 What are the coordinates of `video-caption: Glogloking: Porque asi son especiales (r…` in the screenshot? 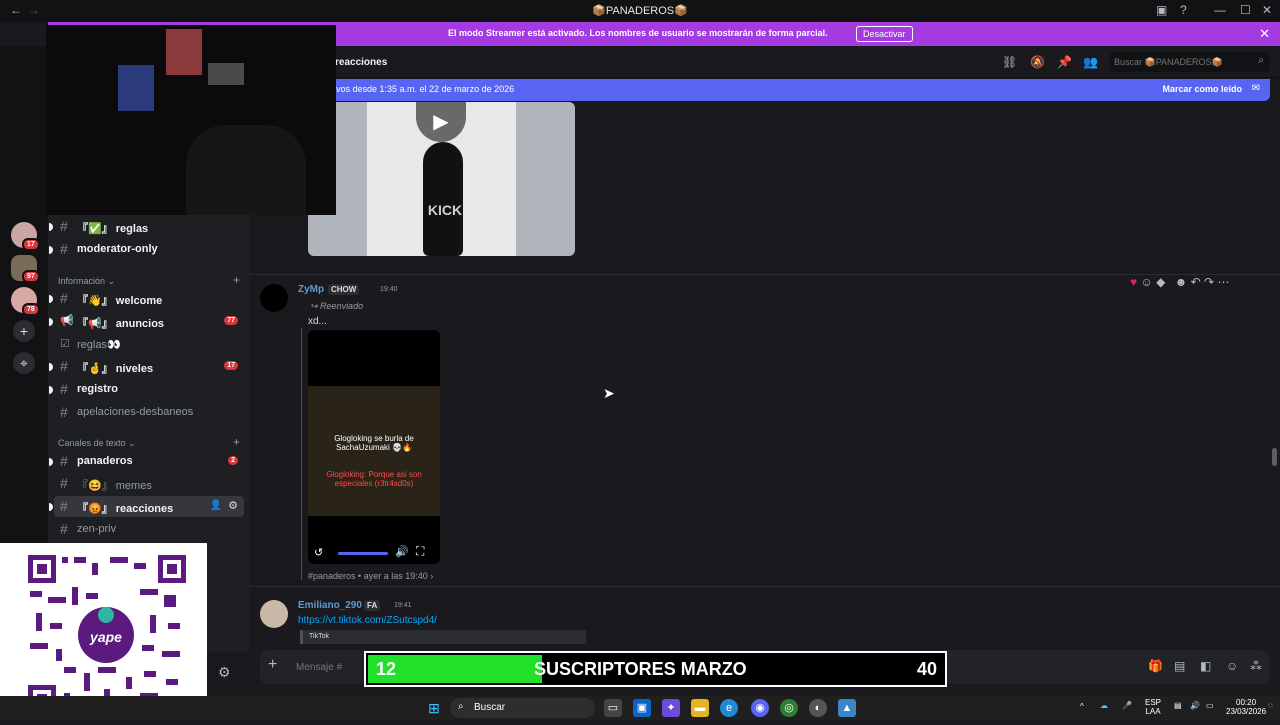 It's located at (374, 479).